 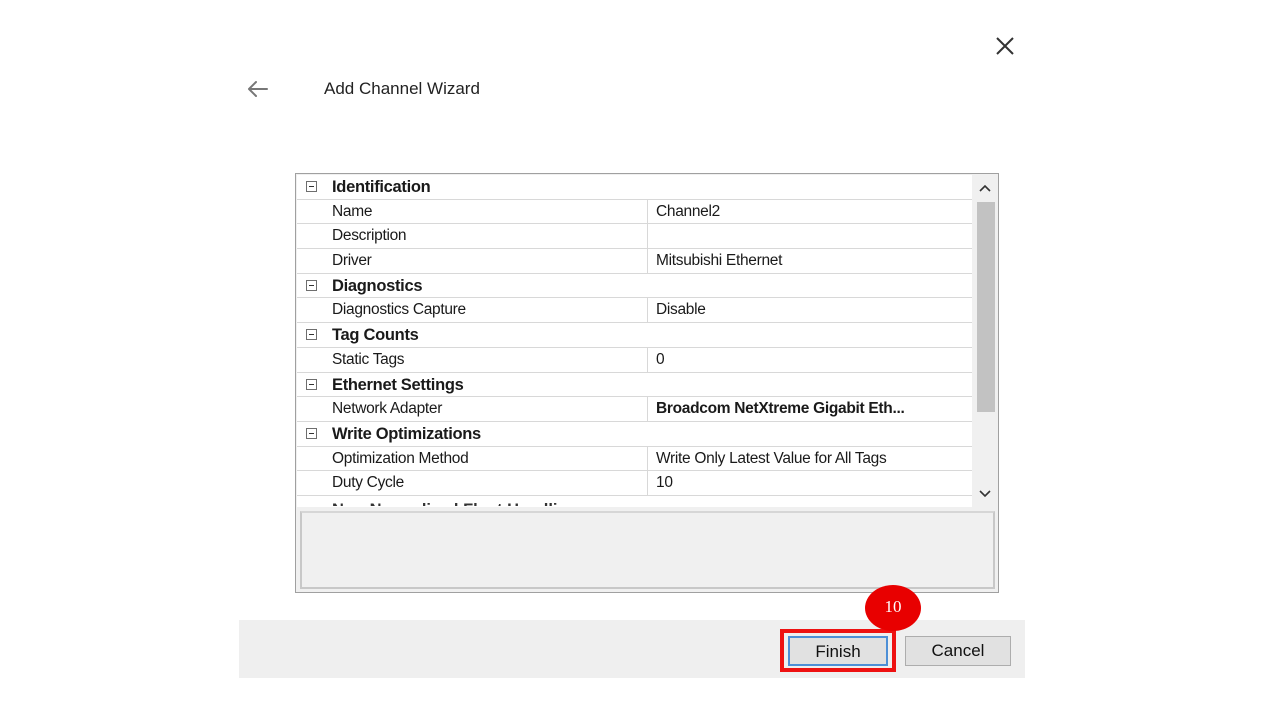 I want to click on property-row: Driver Mitsubishi Ethernet, so click(x=634, y=261).